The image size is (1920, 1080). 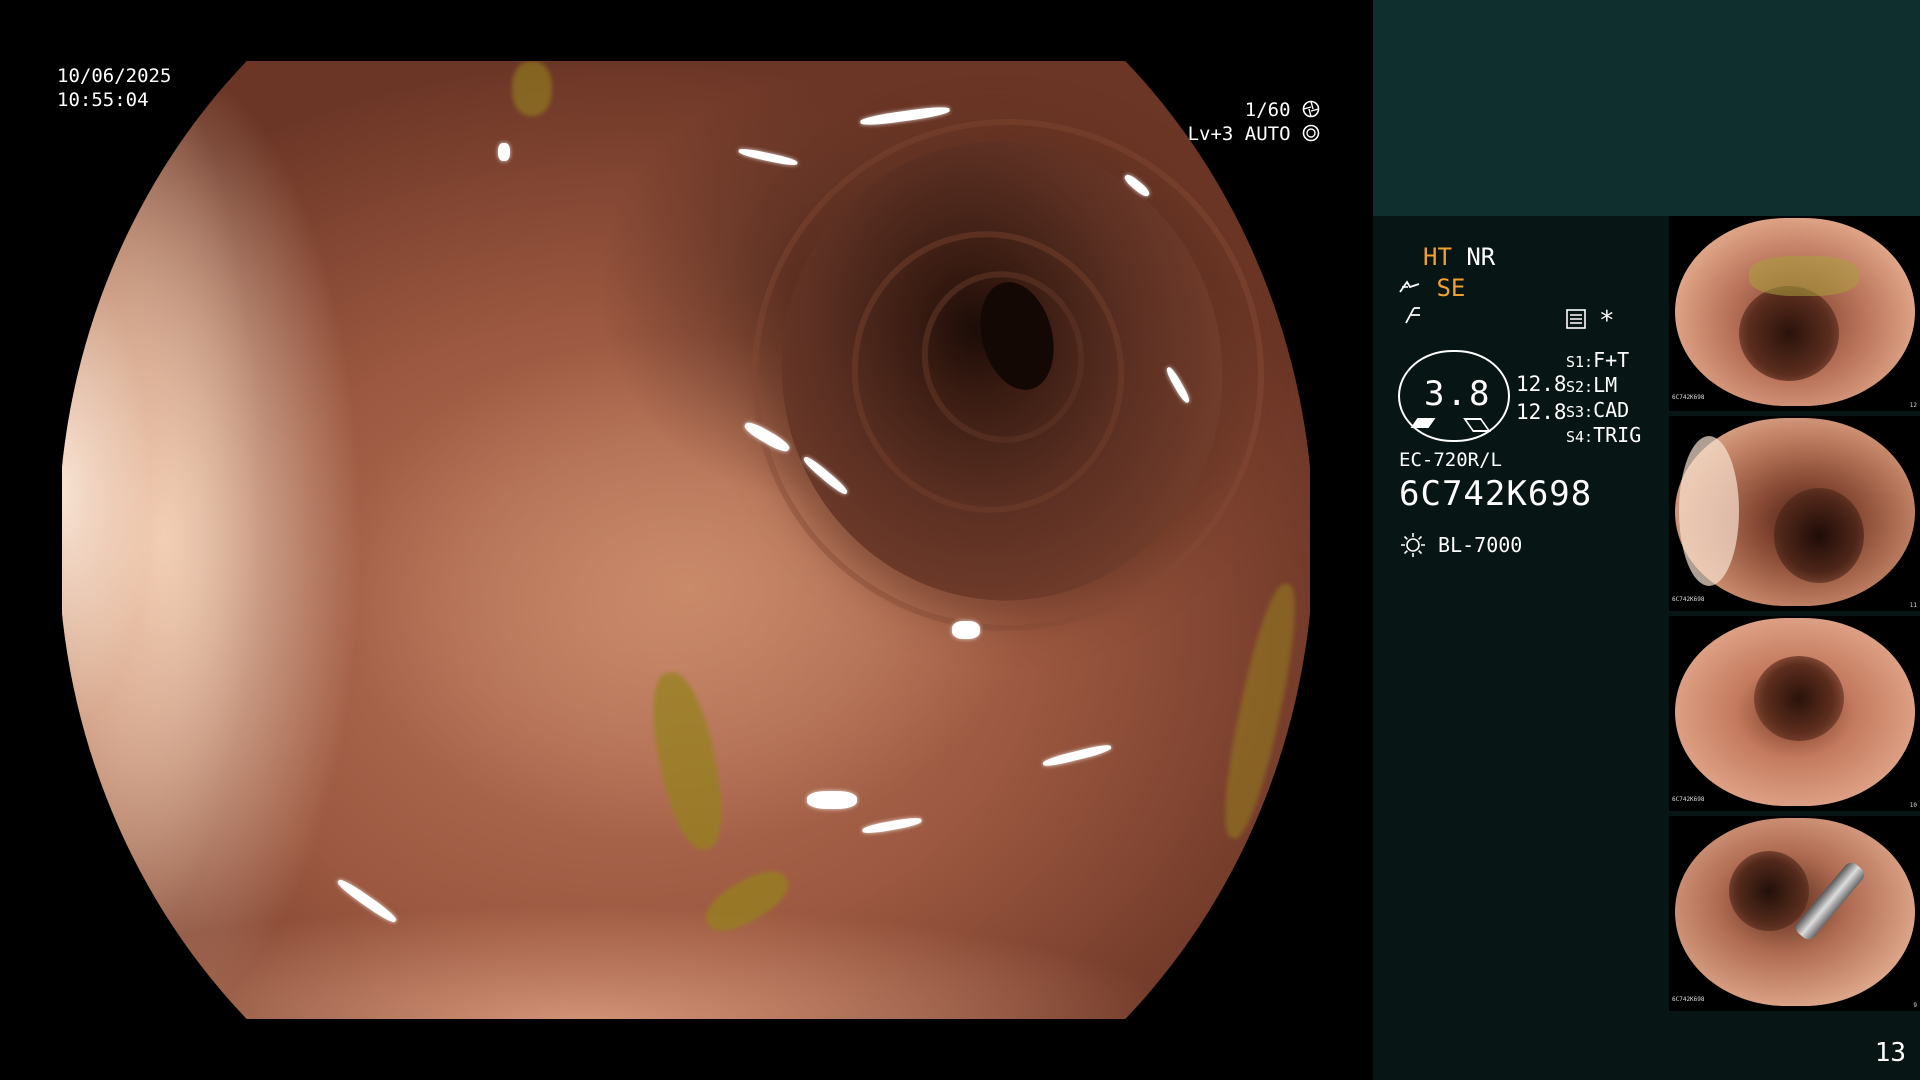 I want to click on scope-serial: 6C742K698, so click(x=1496, y=494).